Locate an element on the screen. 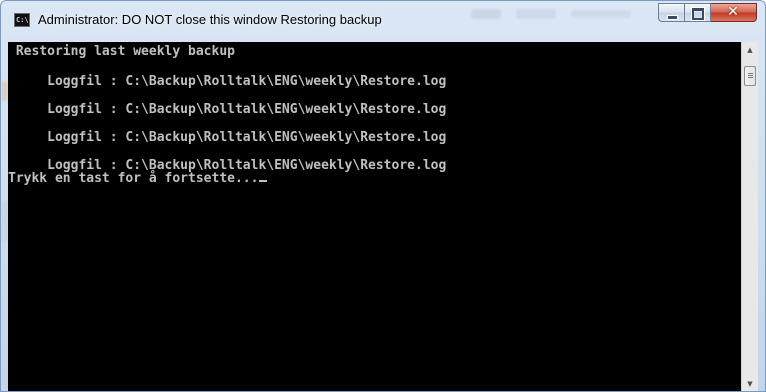  close-button: ✕ is located at coordinates (734, 12).